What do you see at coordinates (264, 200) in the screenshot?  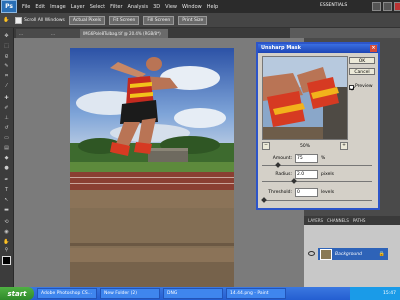 I see `threshold-slider-handle` at bounding box center [264, 200].